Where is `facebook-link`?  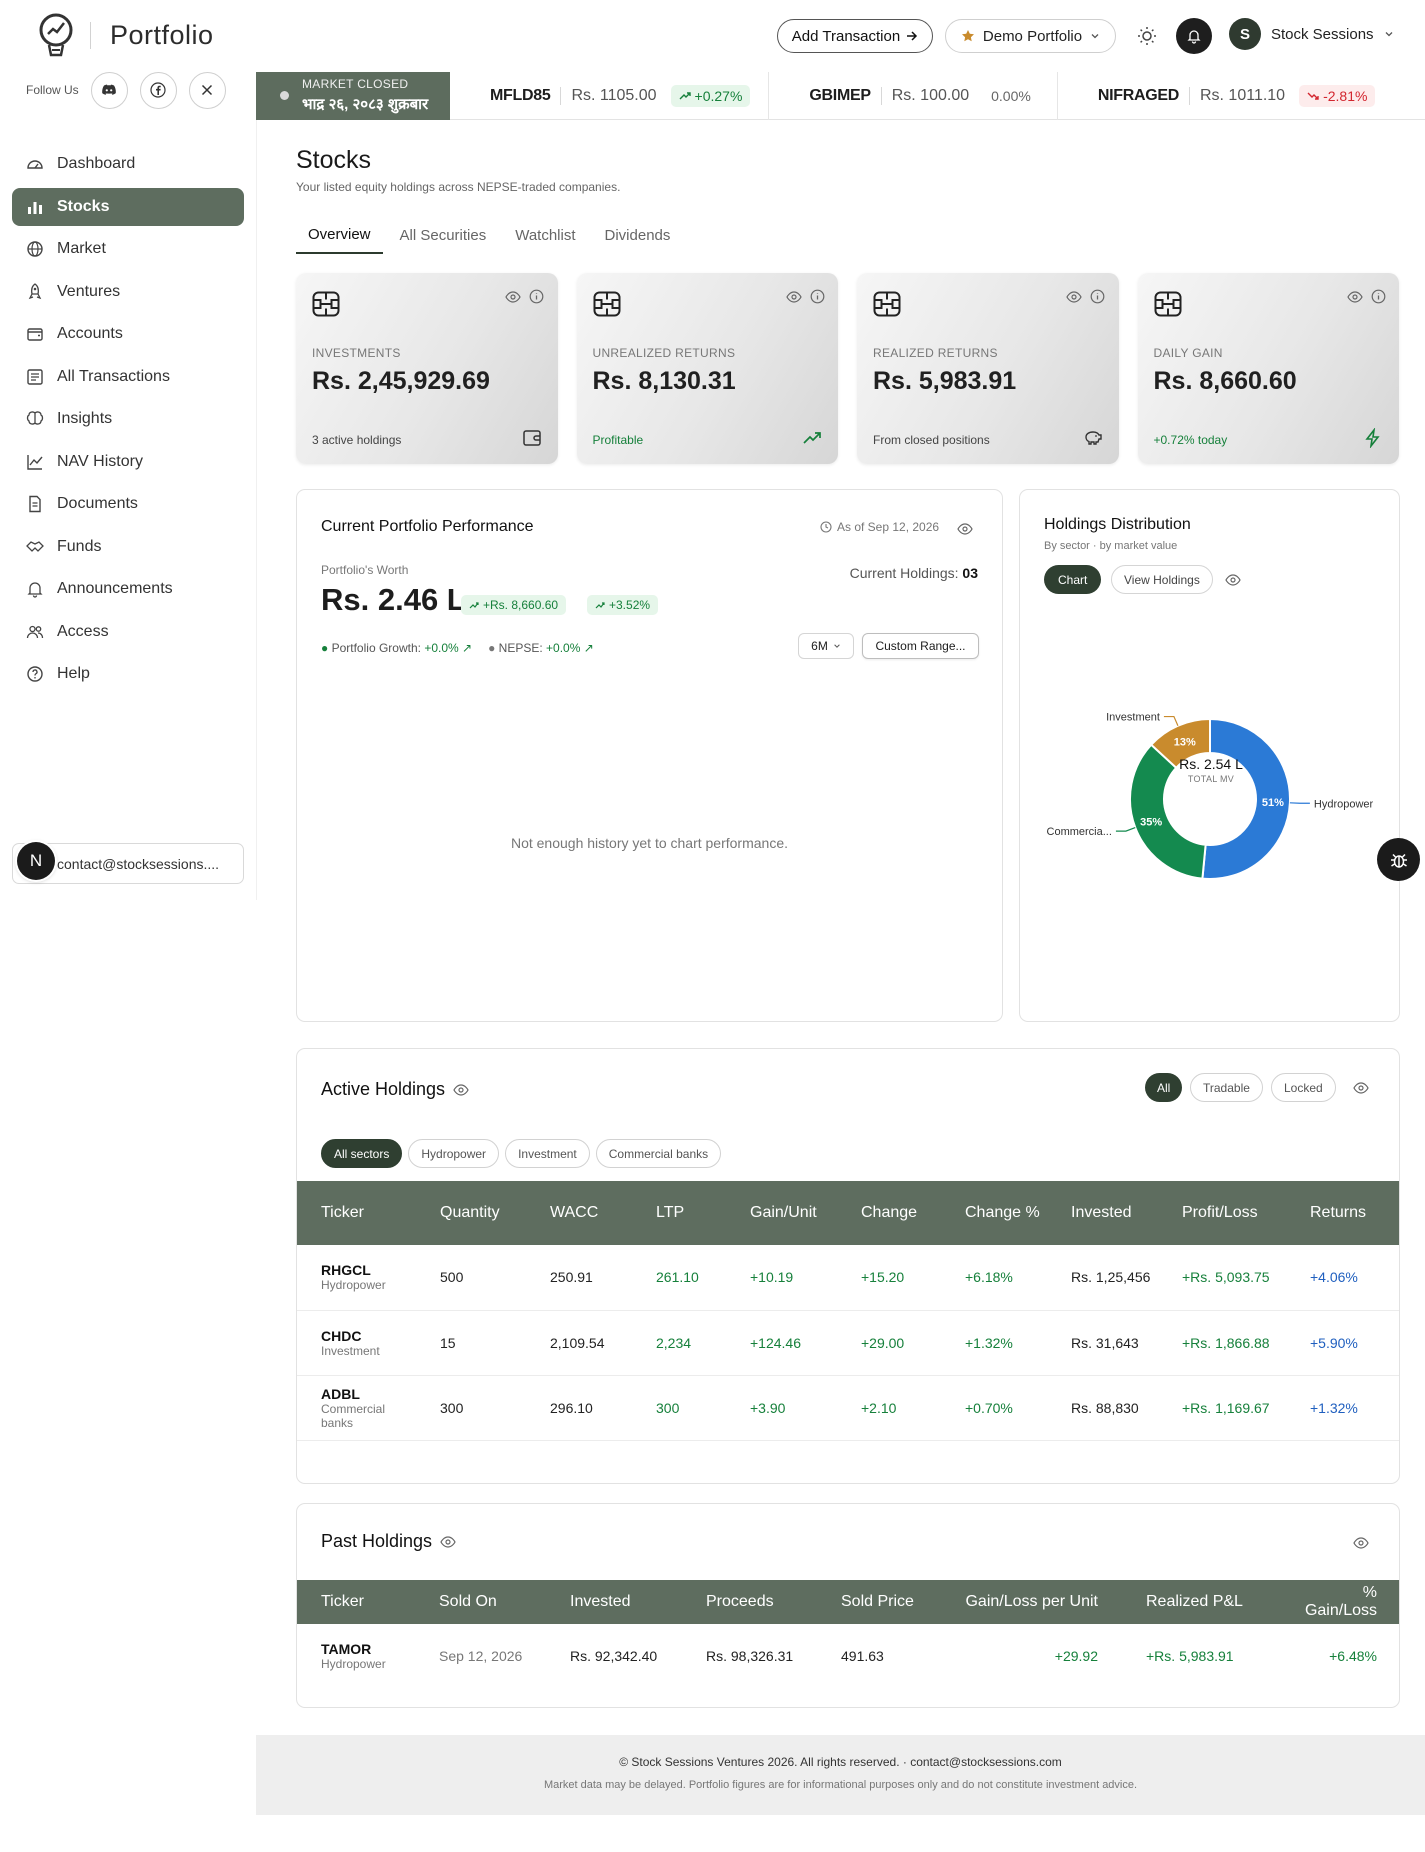
facebook-link is located at coordinates (158, 90).